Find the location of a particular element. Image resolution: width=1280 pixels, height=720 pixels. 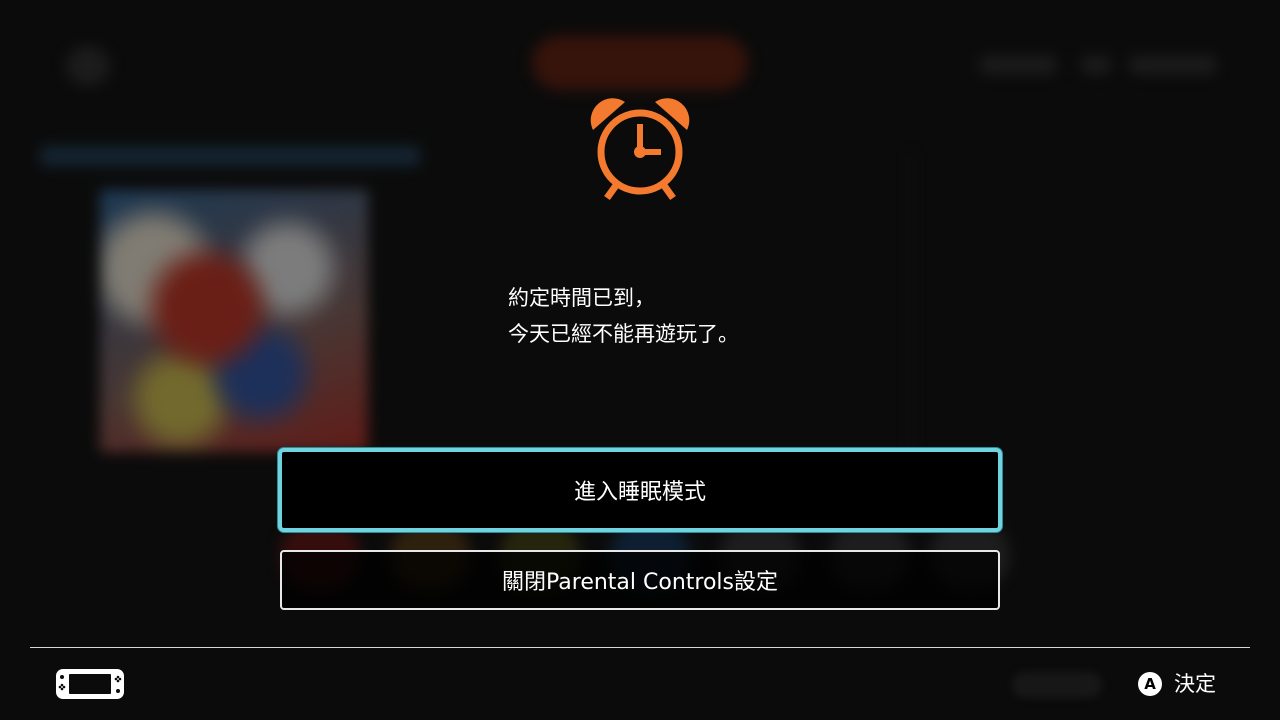

disable-parental-controls-button: 關閉Parental Controls設定 is located at coordinates (640, 580).